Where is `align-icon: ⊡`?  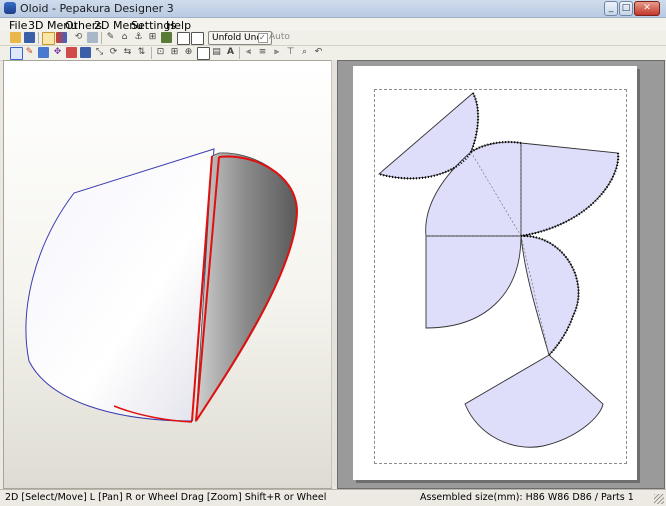
align-icon: ⊡ is located at coordinates (160, 52).